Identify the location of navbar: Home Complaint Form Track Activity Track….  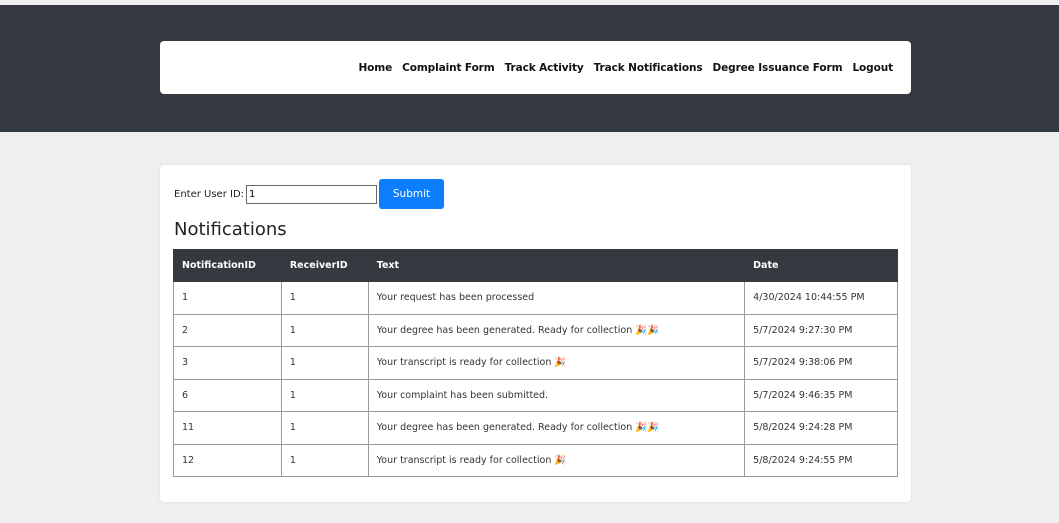
(535, 67).